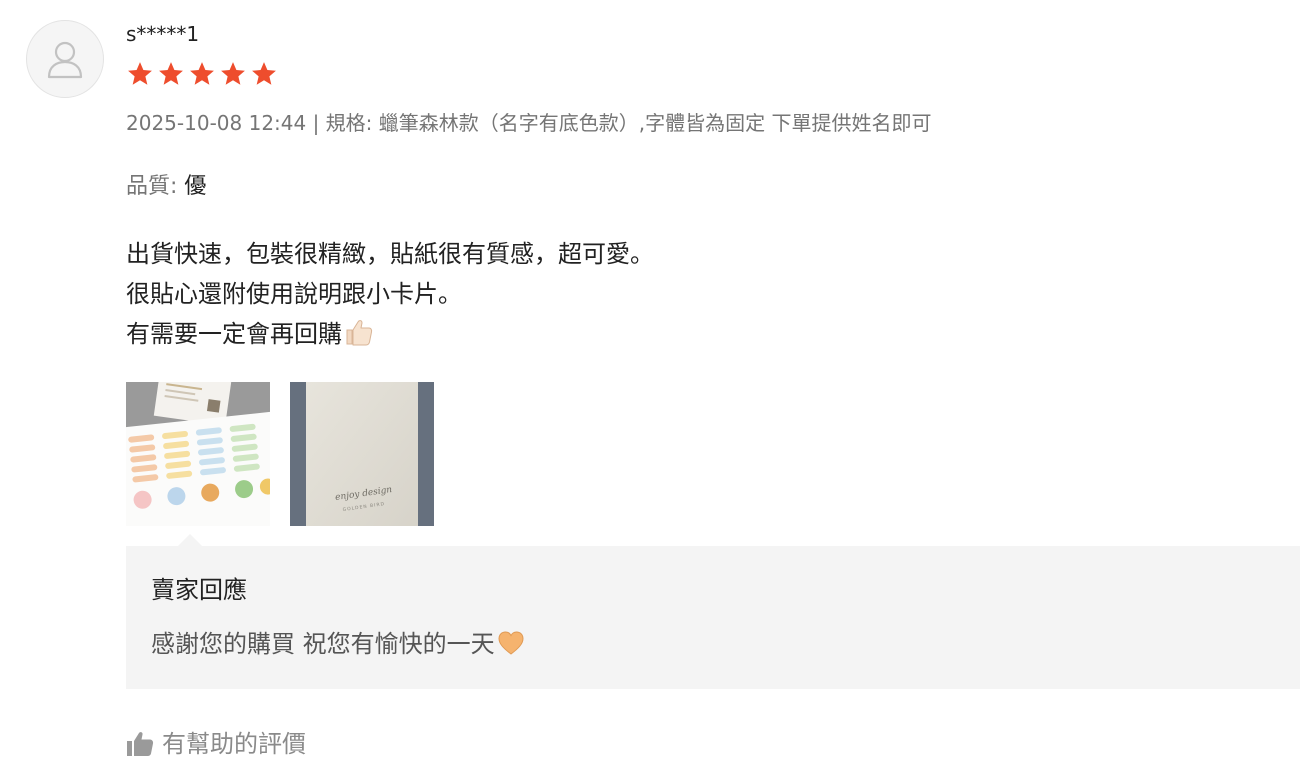 This screenshot has width=1300, height=764. What do you see at coordinates (234, 744) in the screenshot?
I see `helpful-label: 有幫助的評價` at bounding box center [234, 744].